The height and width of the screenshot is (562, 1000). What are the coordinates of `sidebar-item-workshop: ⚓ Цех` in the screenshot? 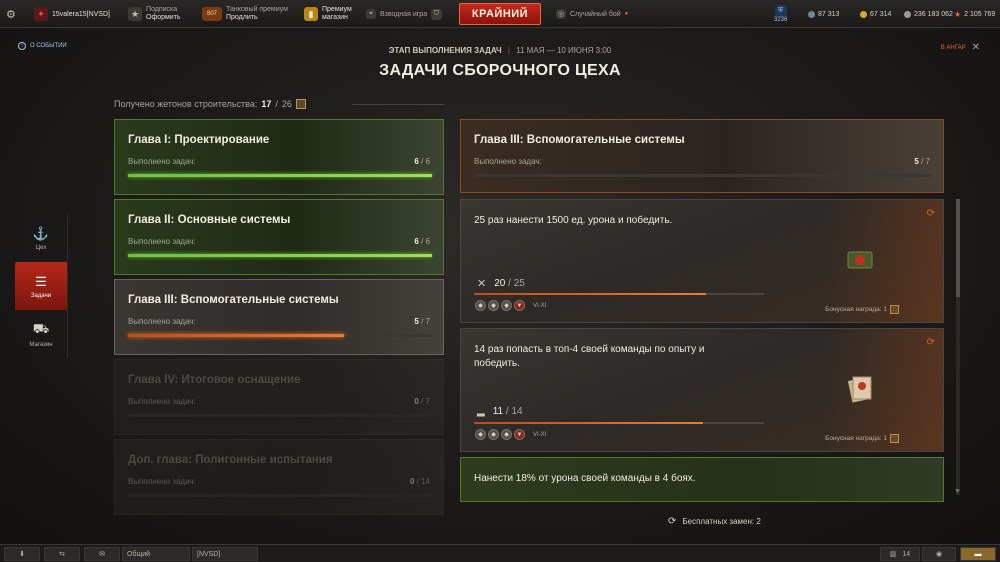 It's located at (41, 238).